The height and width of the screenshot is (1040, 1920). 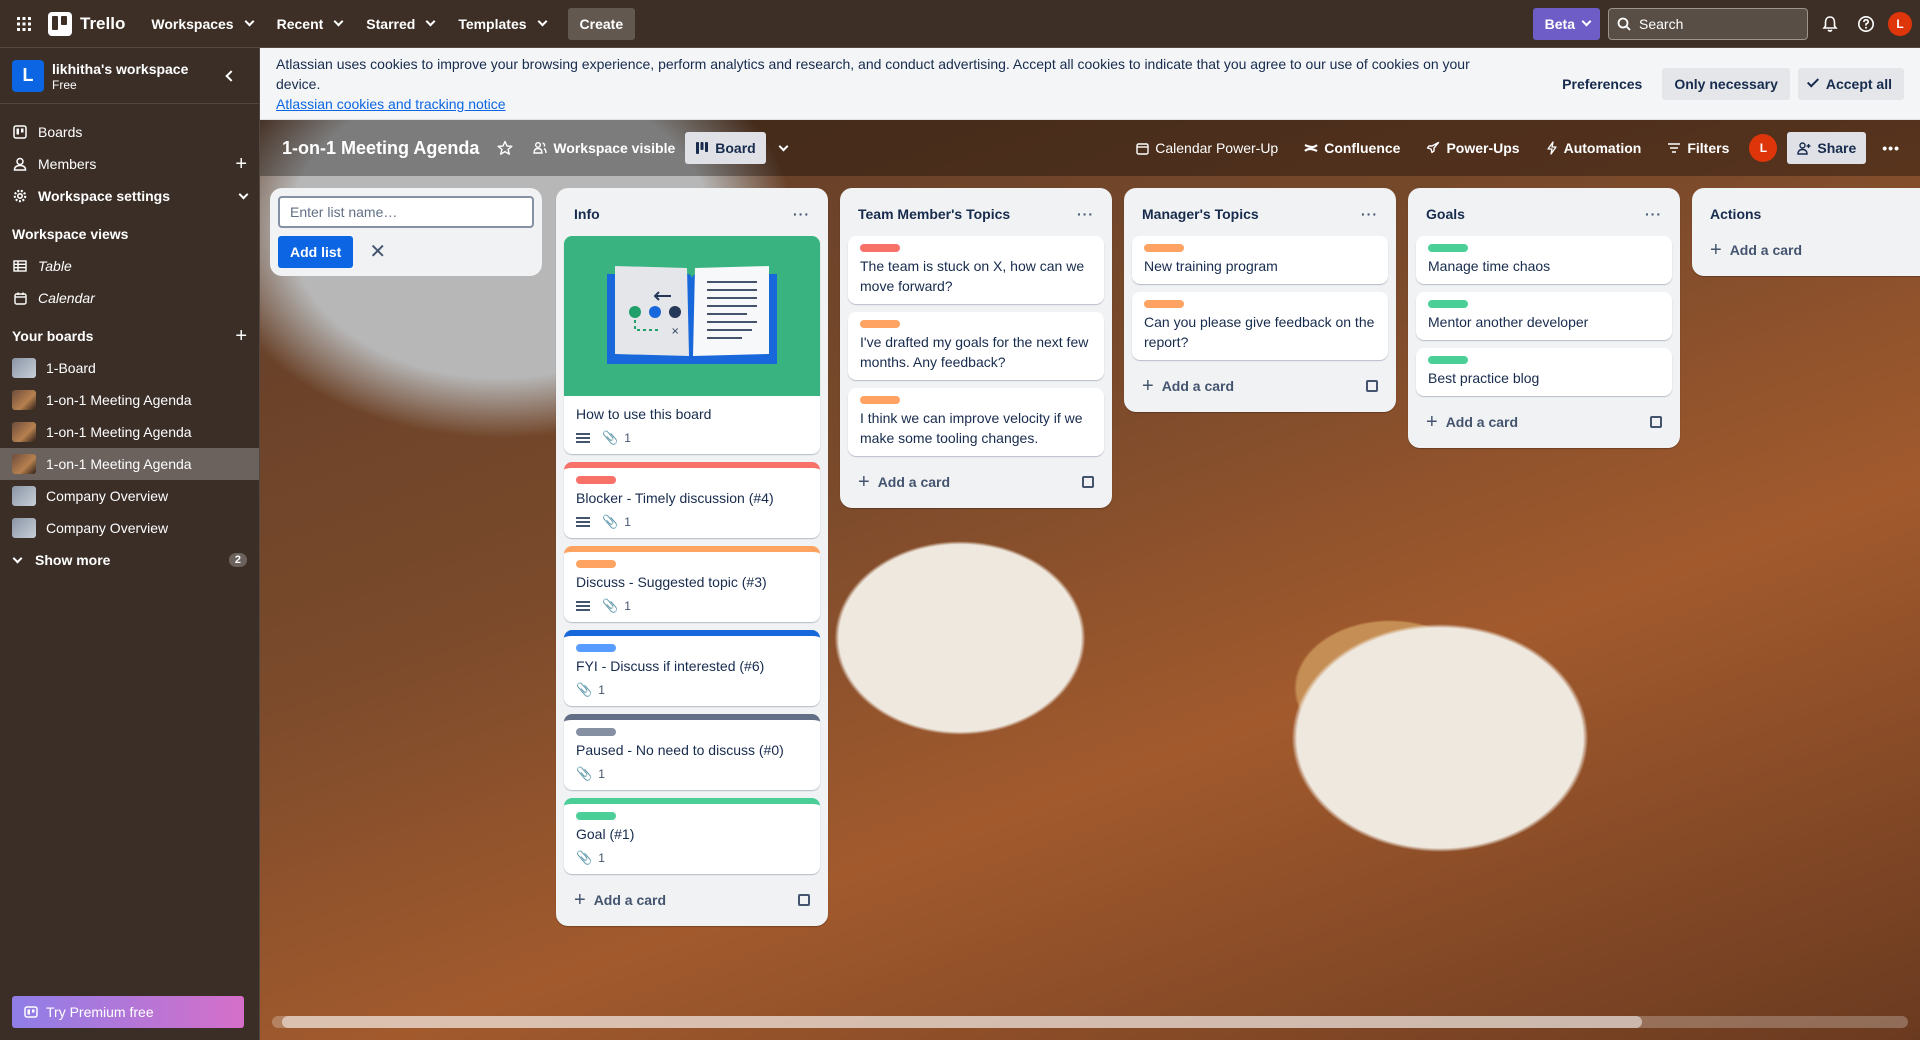 What do you see at coordinates (1472, 148) in the screenshot?
I see `powerups-button: Power-Ups` at bounding box center [1472, 148].